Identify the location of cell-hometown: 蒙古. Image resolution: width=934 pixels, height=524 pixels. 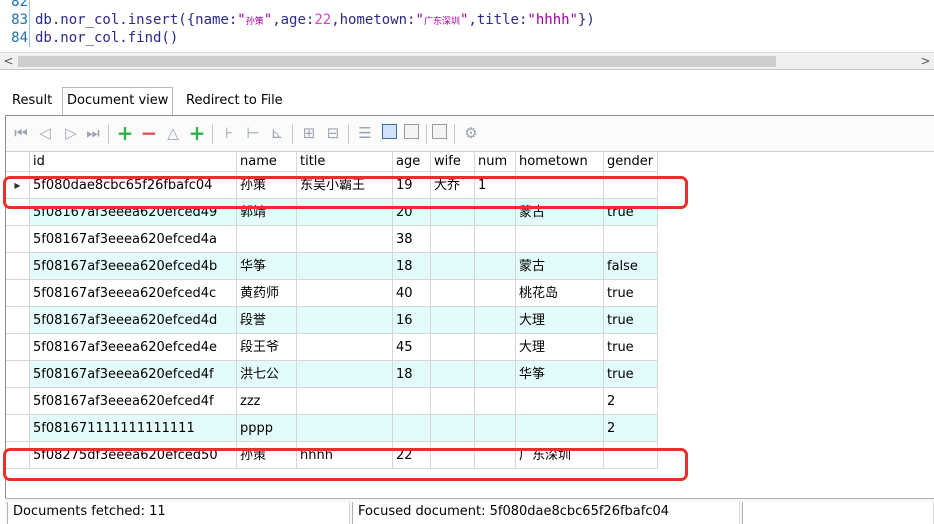
(560, 212).